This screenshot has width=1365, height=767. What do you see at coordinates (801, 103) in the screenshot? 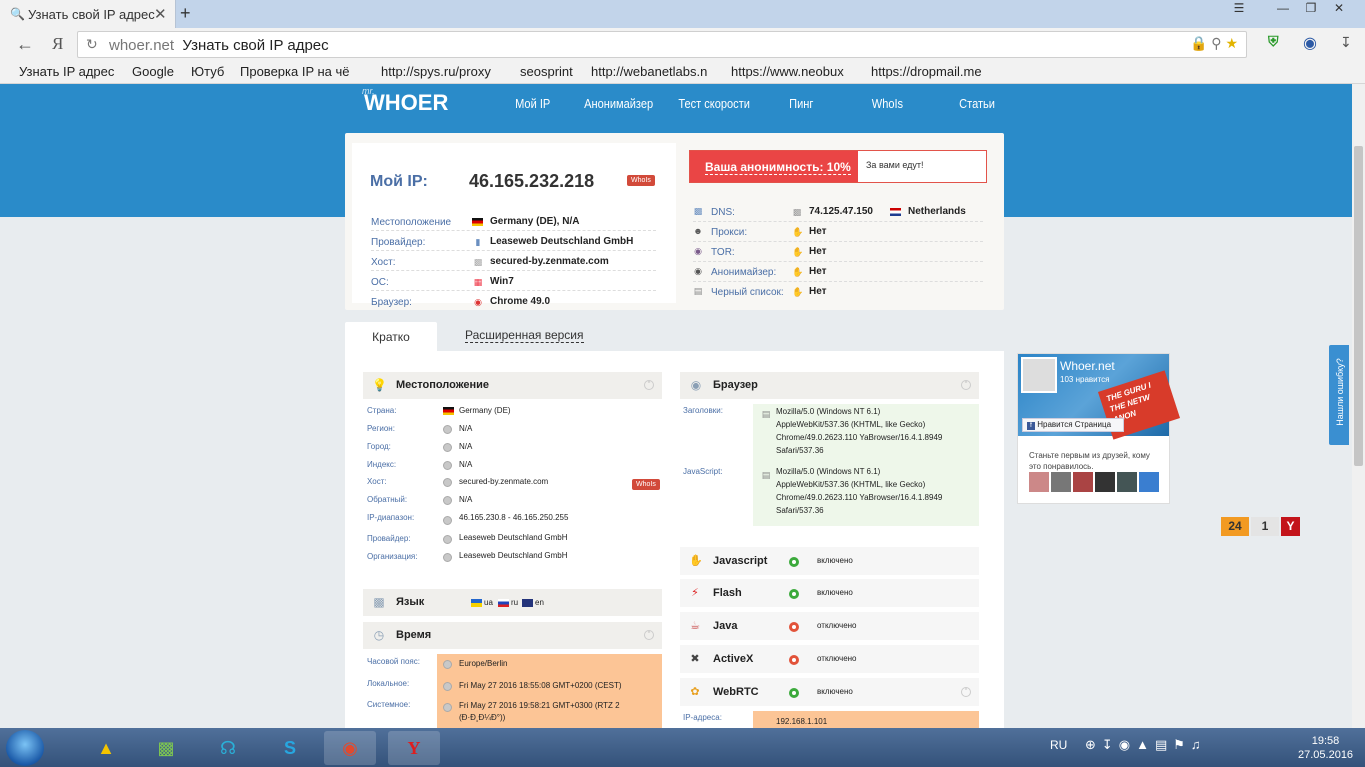
I see `nav-ping: Пинг` at bounding box center [801, 103].